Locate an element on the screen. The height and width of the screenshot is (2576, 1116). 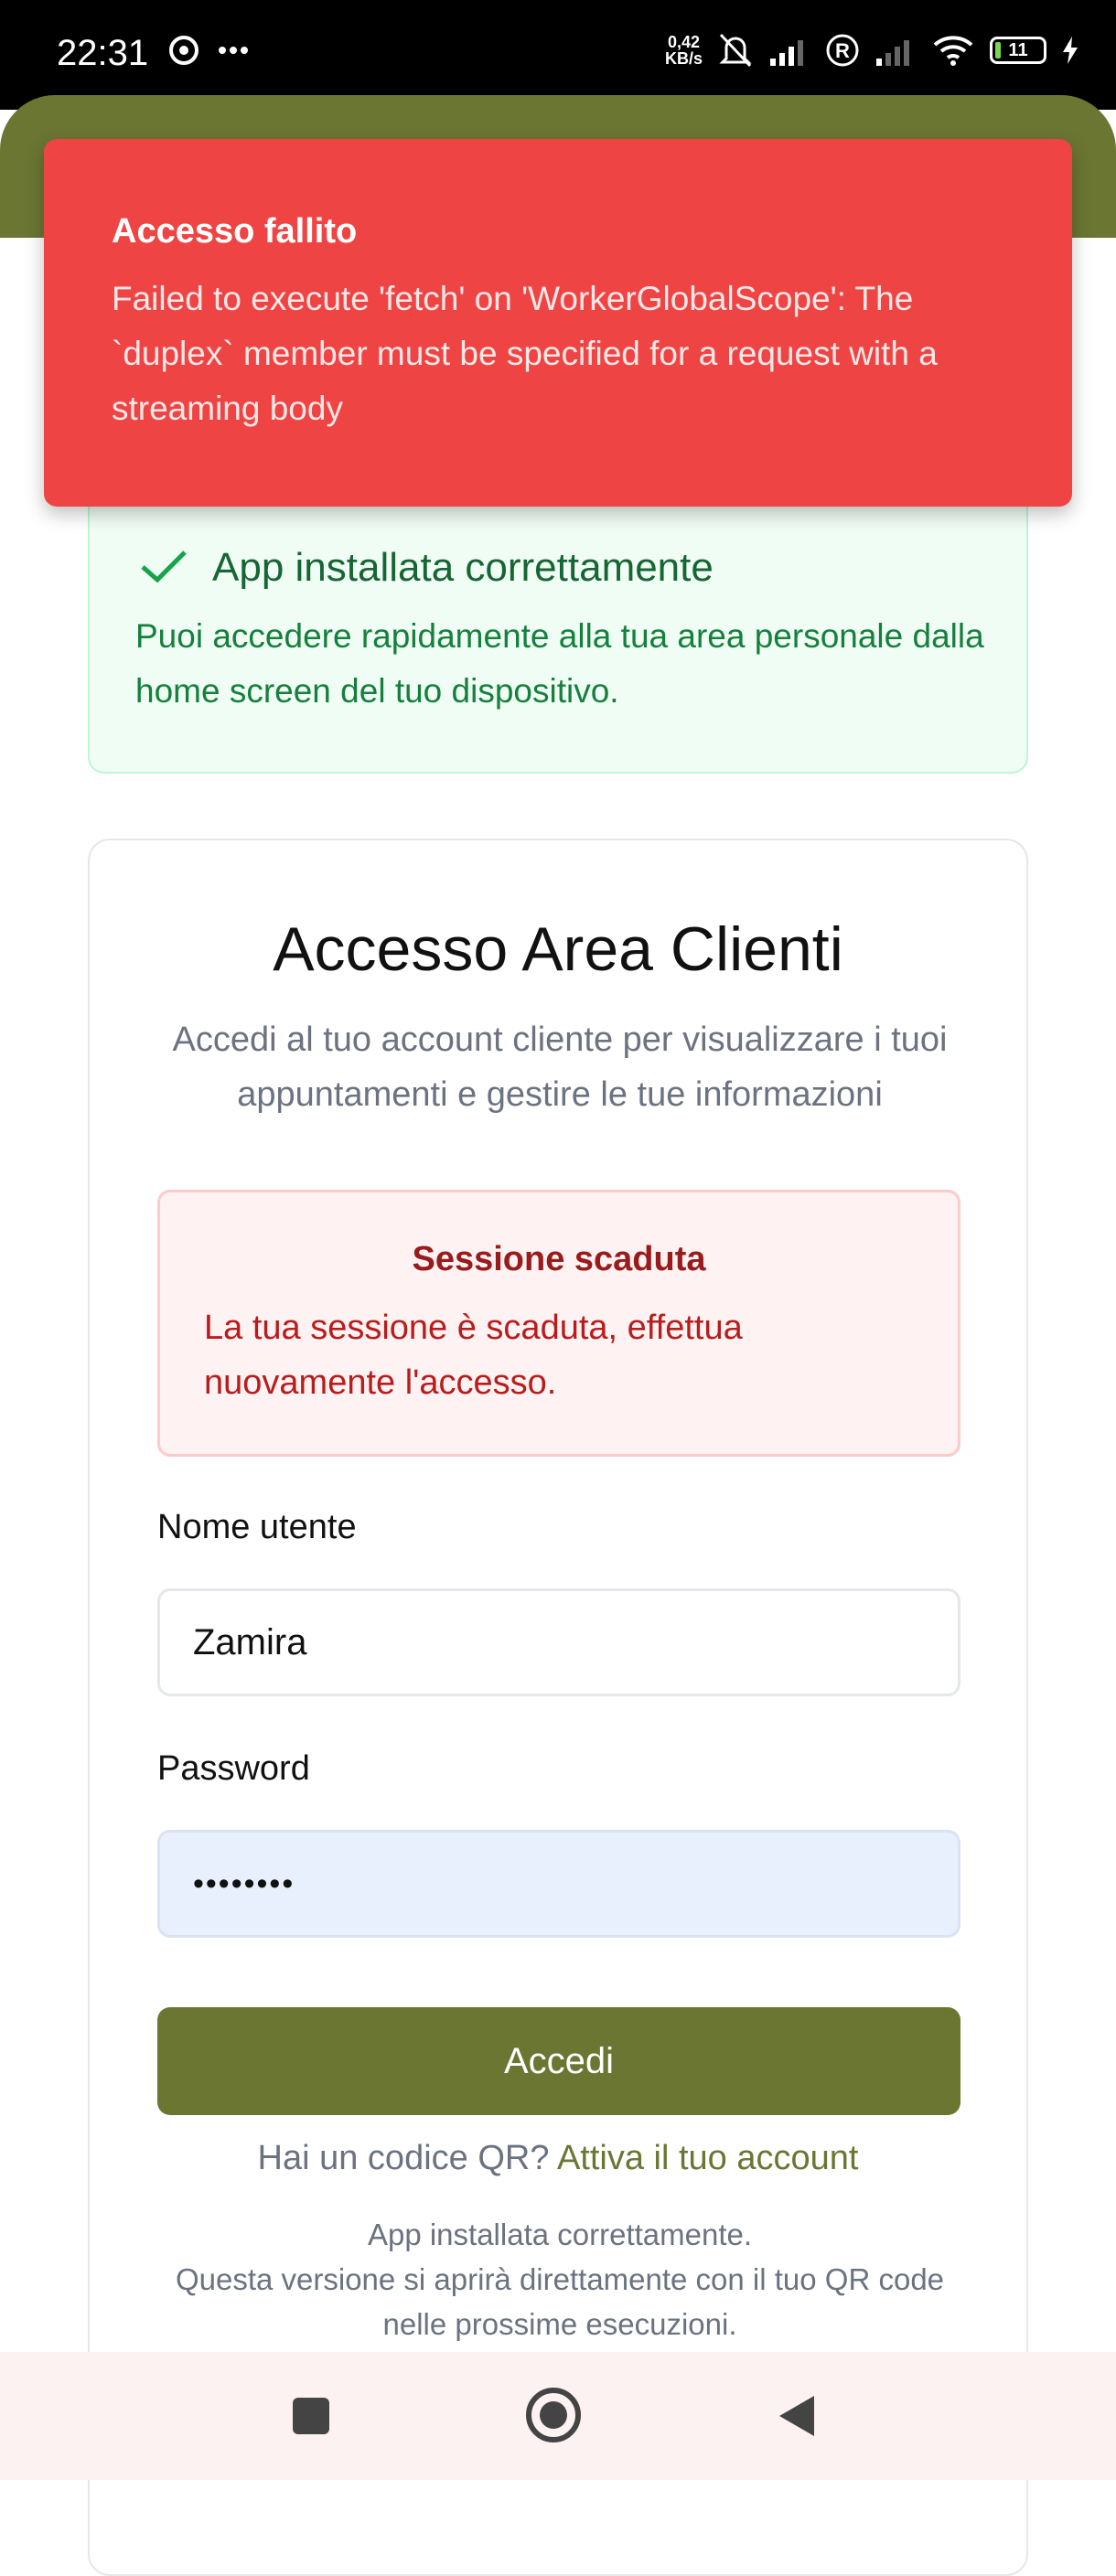
home-icon is located at coordinates (553, 2415).